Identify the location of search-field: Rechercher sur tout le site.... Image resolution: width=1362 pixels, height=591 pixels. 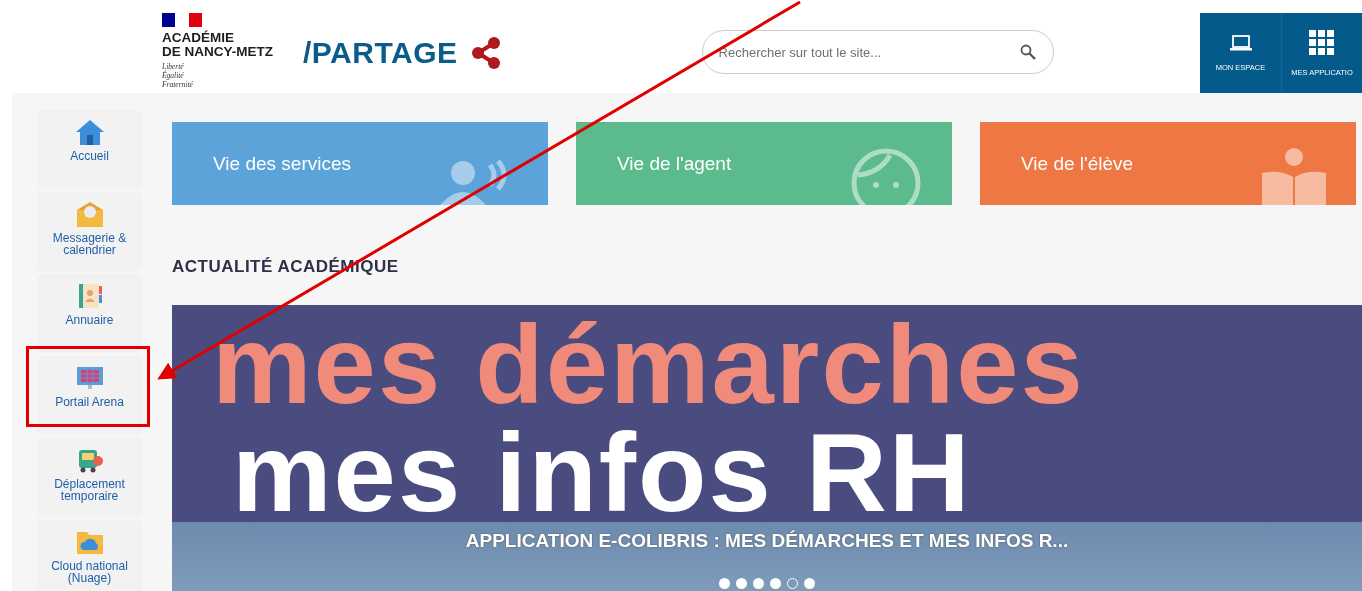
(877, 52).